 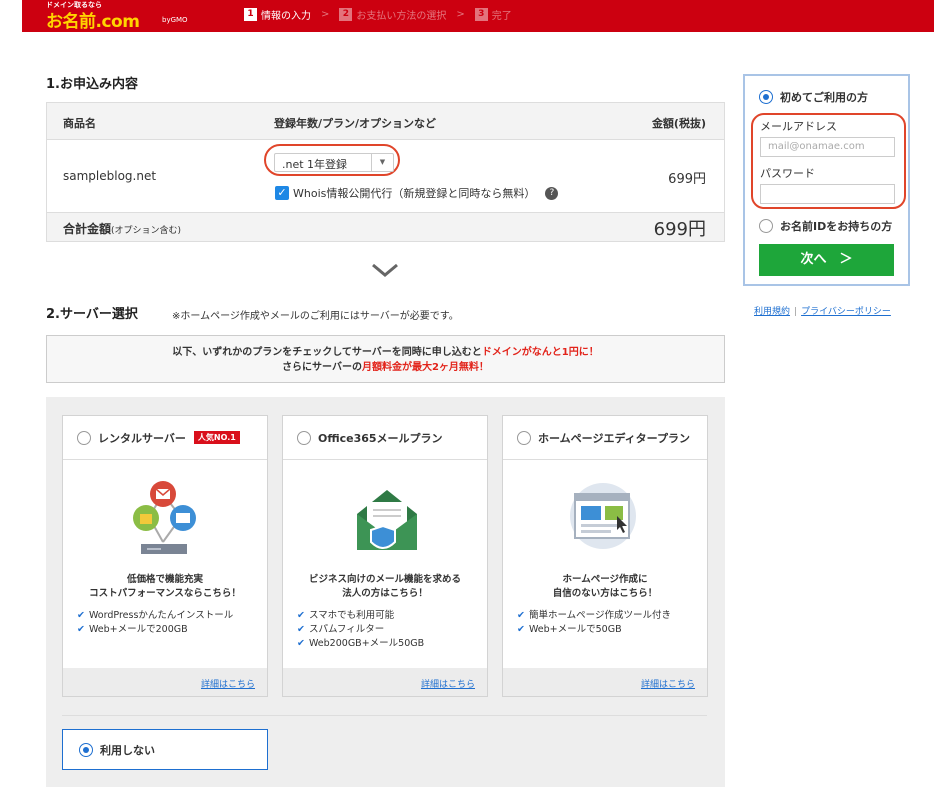 I want to click on plan-select: .net 1年登録 ▼, so click(x=334, y=162).